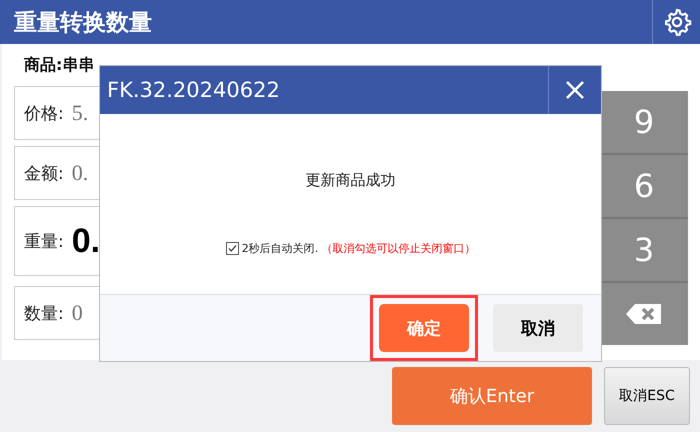 The image size is (700, 432). Describe the element at coordinates (280, 248) in the screenshot. I see `checkbox-label: 2秒后自动关闭.` at that location.